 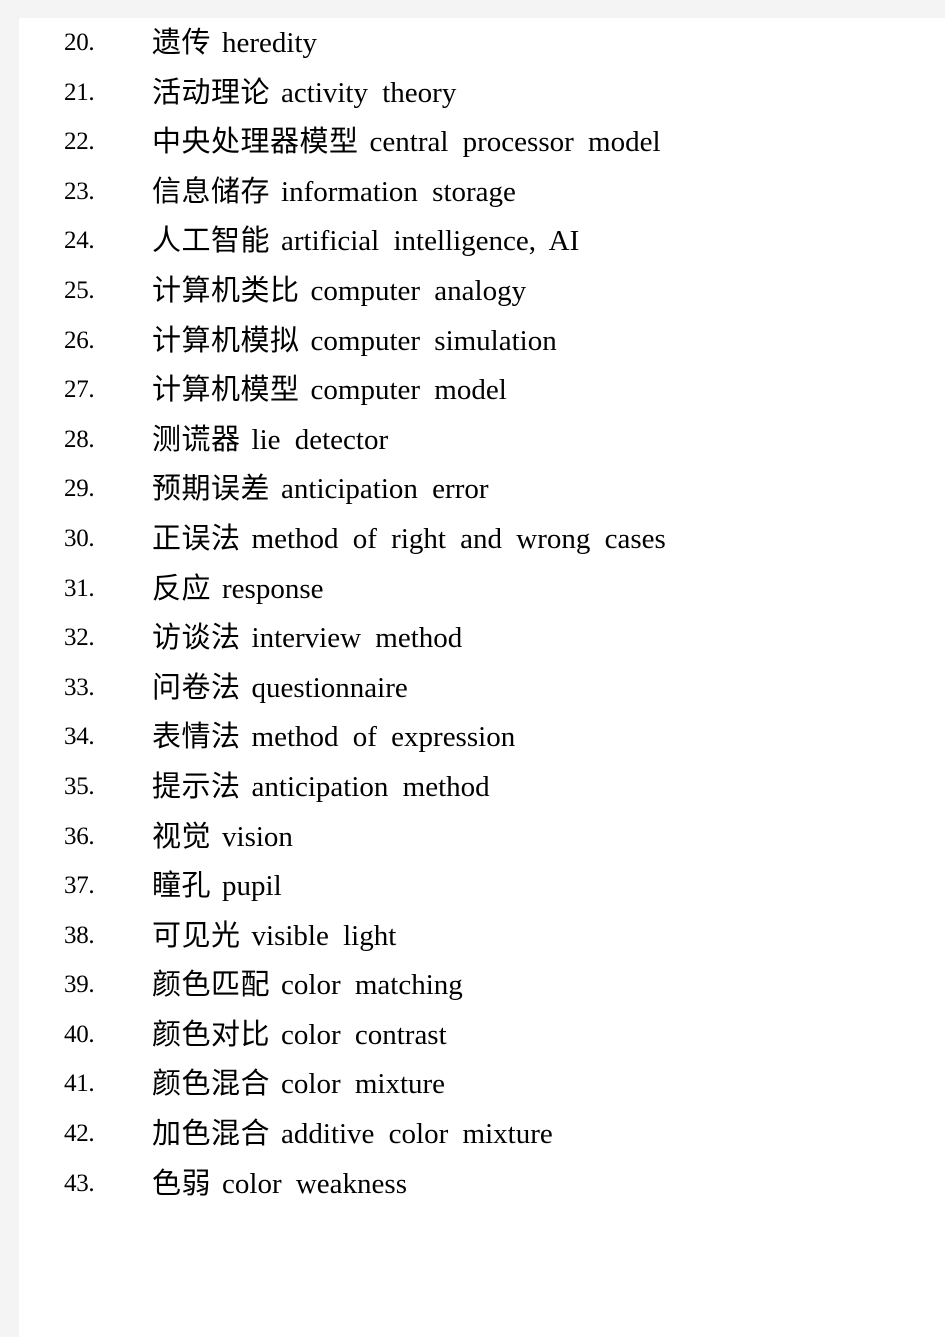 What do you see at coordinates (79, 1183) in the screenshot?
I see `entry-number: 43.` at bounding box center [79, 1183].